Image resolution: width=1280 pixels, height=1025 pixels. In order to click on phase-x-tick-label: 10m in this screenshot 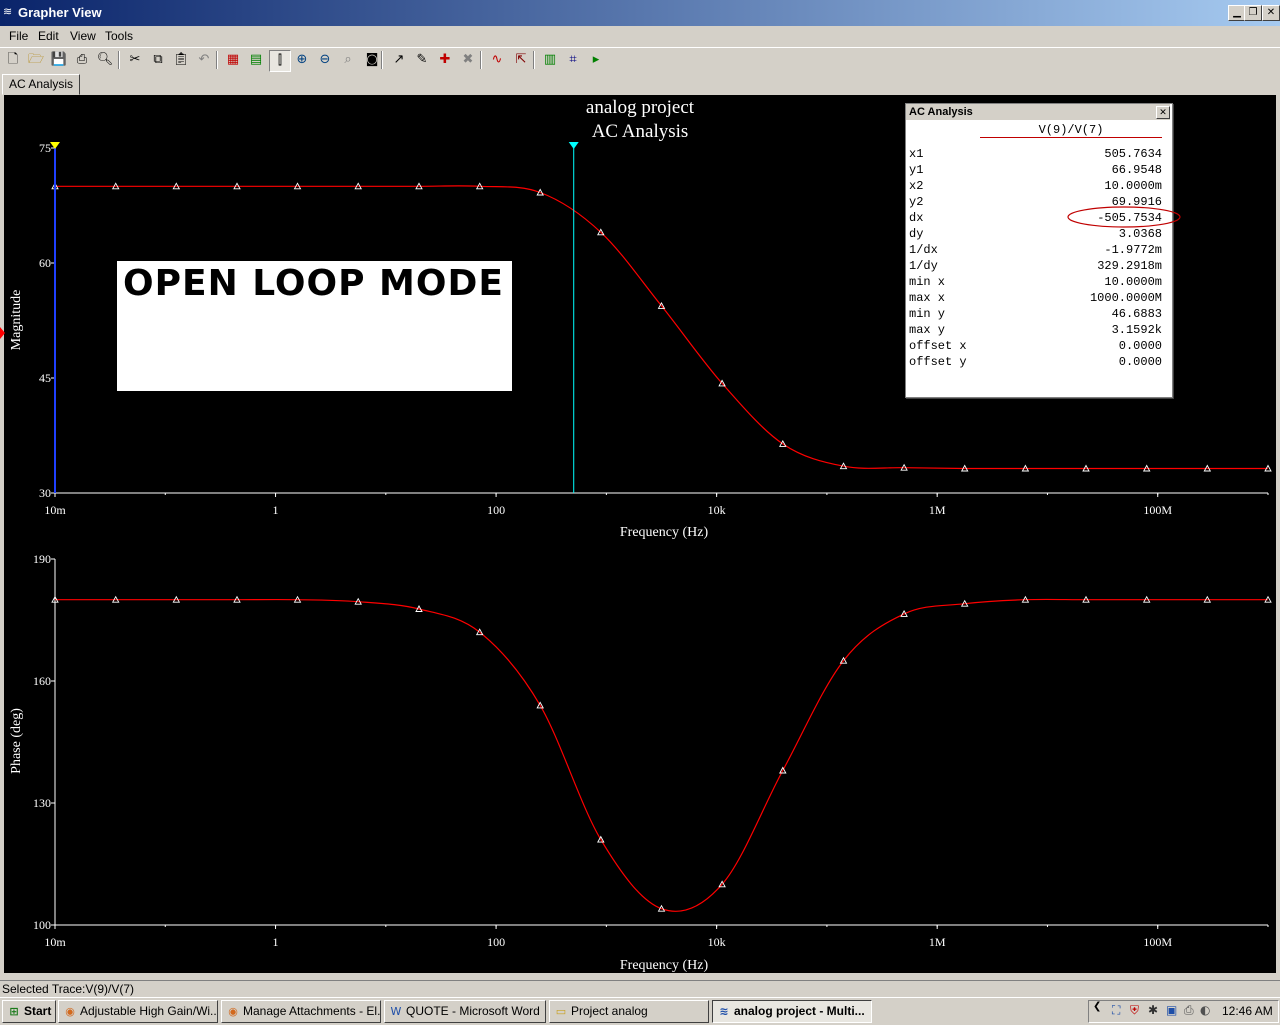, I will do `click(55, 942)`.